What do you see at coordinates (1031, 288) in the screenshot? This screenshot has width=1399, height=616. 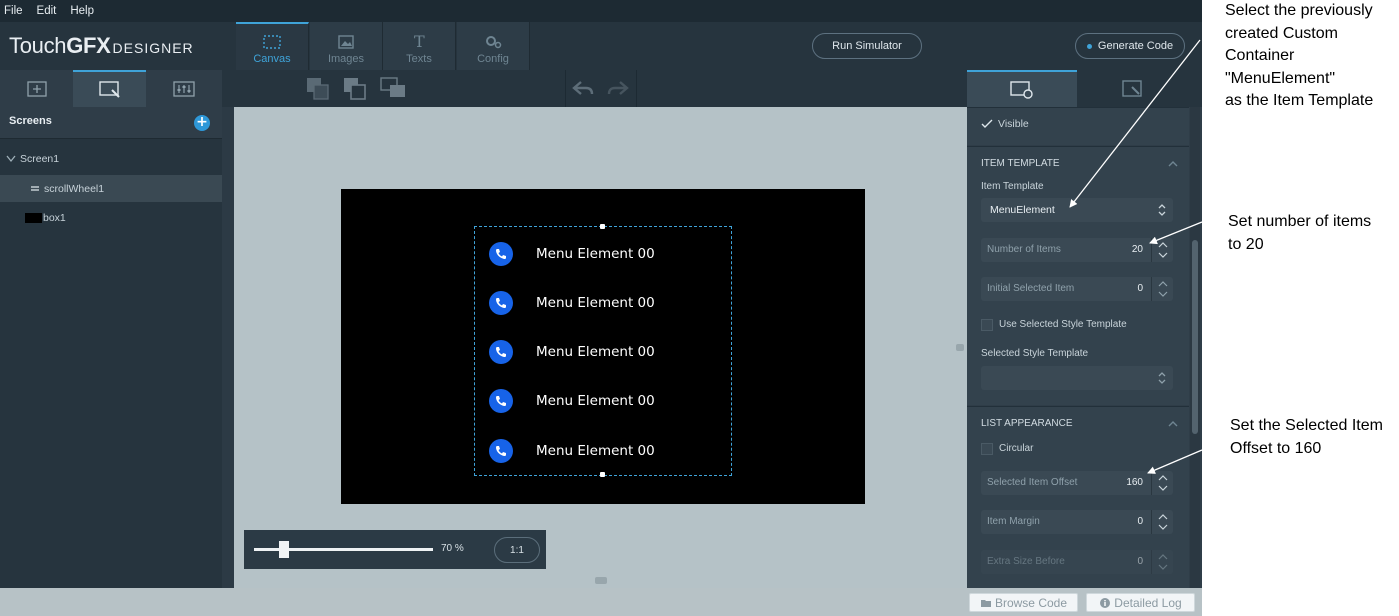 I see `initial-selected-item-label: Initial Selected Item` at bounding box center [1031, 288].